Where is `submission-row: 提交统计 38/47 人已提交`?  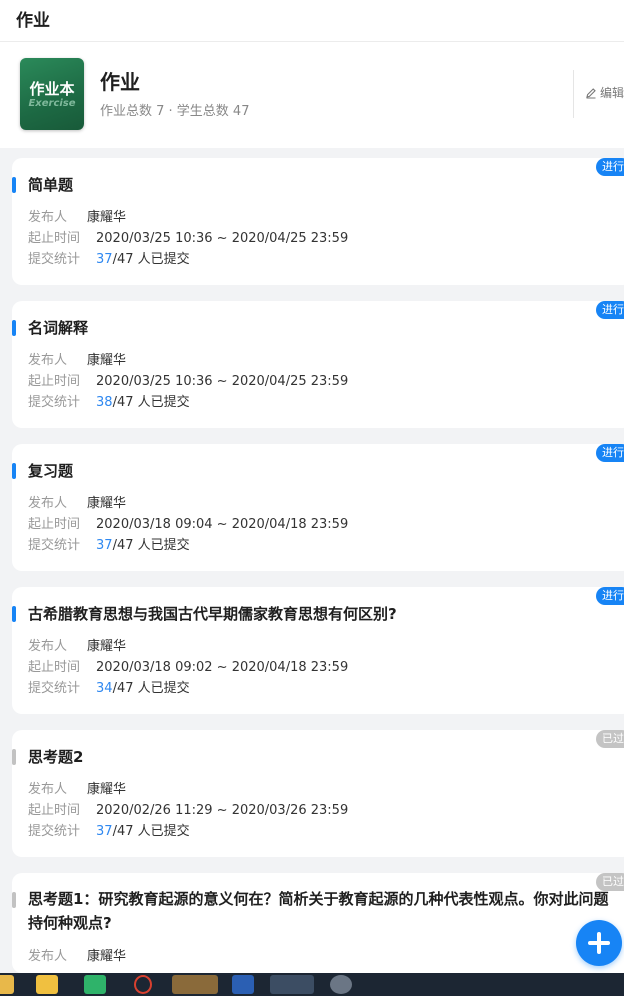 submission-row: 提交统计 38/47 人已提交 is located at coordinates (109, 400).